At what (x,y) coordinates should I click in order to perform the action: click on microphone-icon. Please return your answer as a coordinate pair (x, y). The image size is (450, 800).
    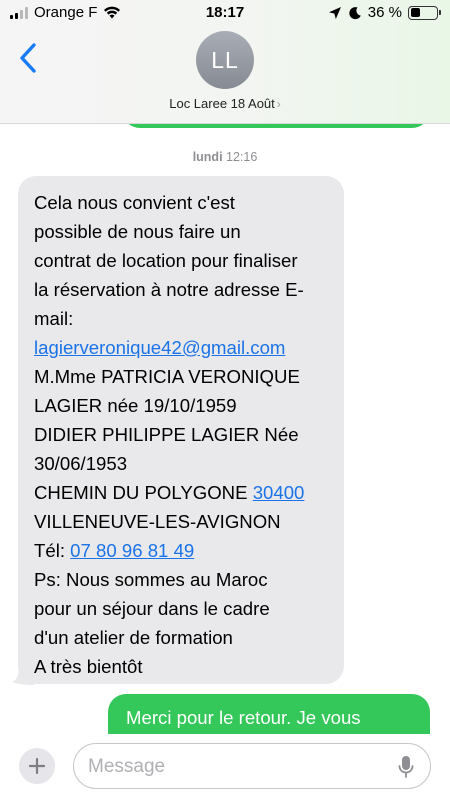
    Looking at the image, I should click on (406, 767).